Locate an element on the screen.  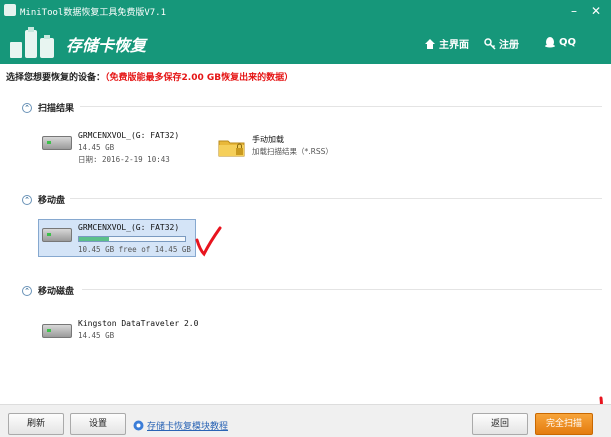
section-title: 移动磁盘 is located at coordinates (56, 292).